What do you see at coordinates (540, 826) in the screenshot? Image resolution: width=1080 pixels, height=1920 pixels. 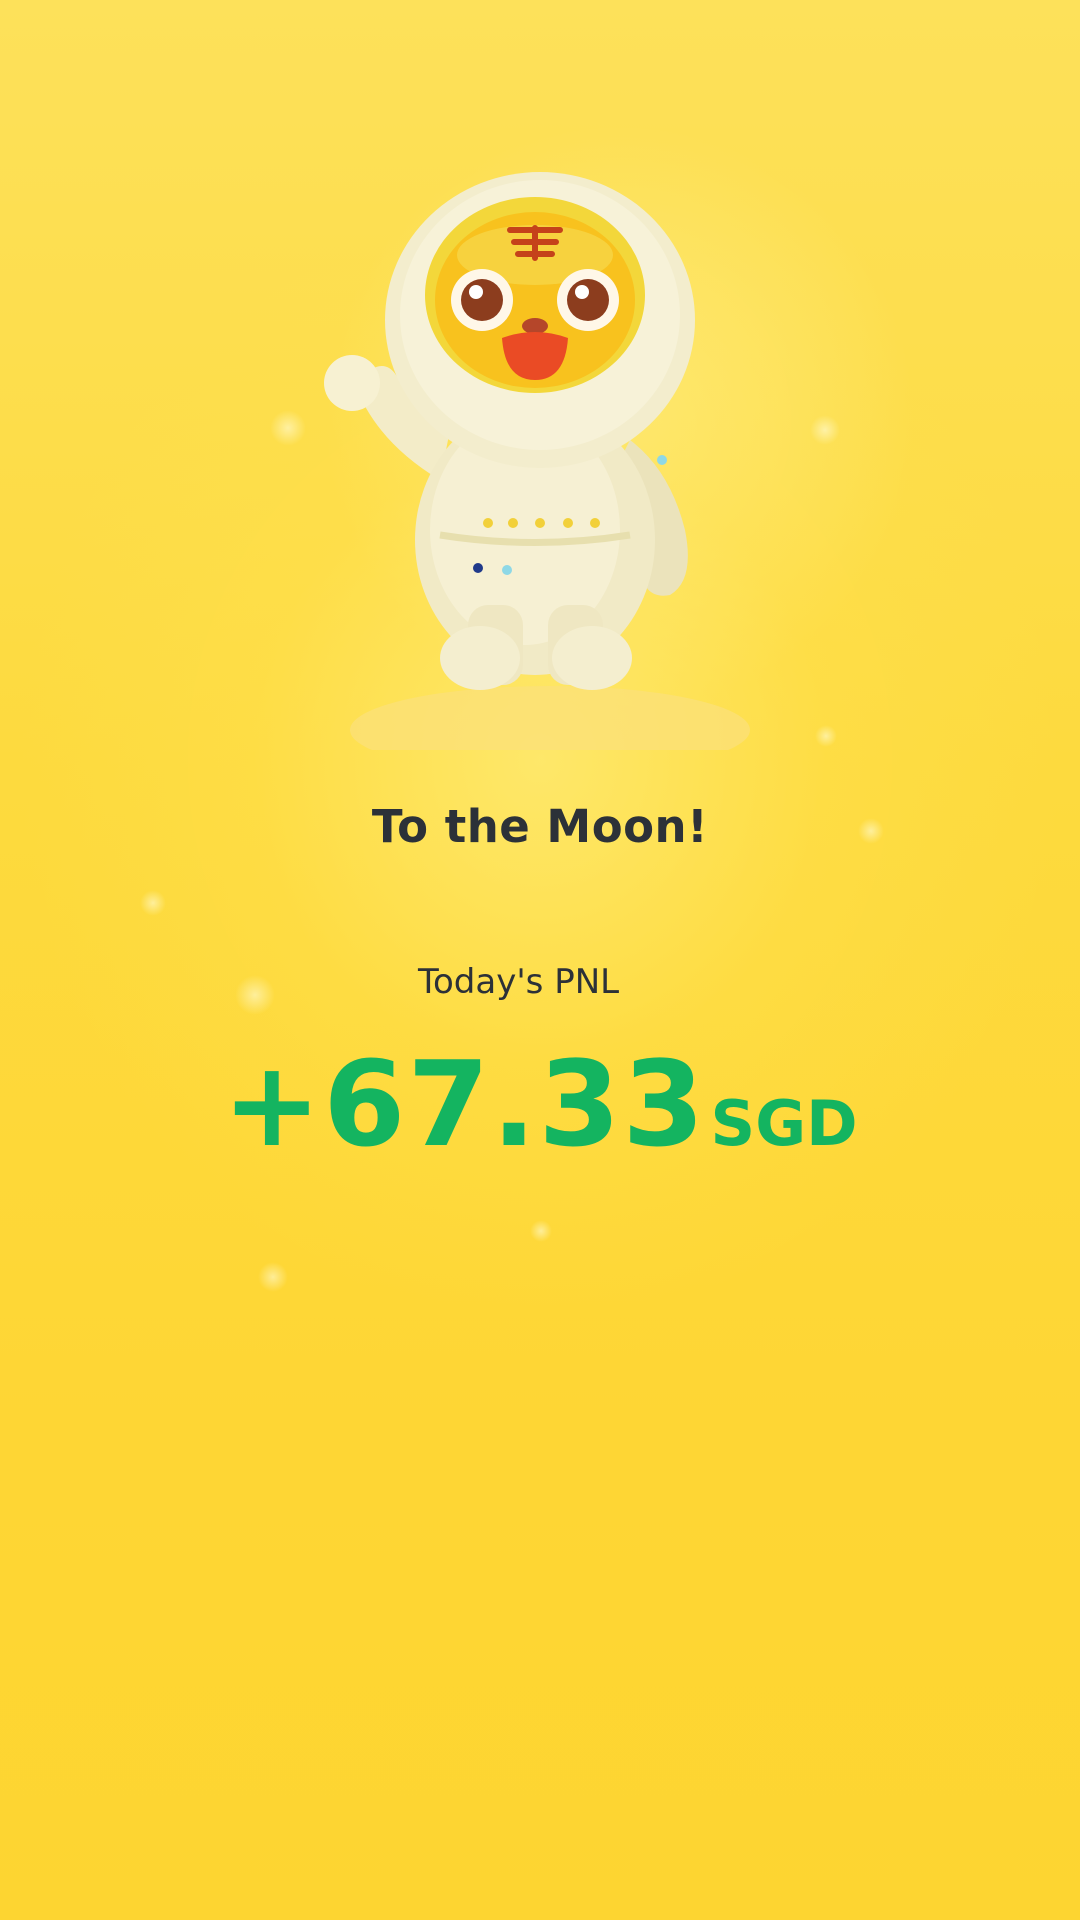 I see `page-title: To the Moon!` at bounding box center [540, 826].